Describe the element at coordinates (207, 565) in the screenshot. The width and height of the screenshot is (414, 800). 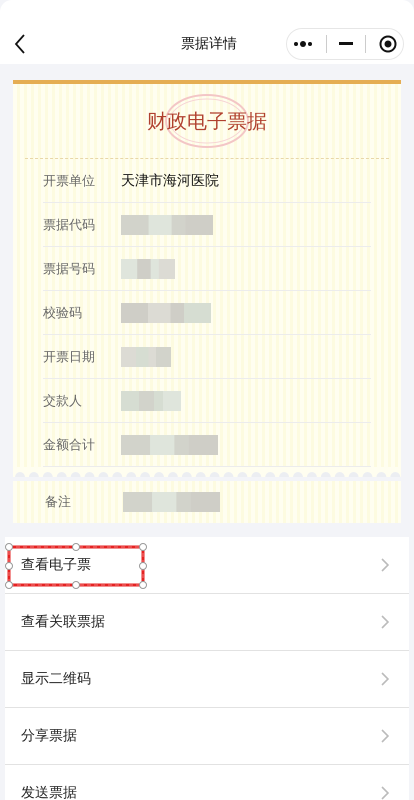
I see `menu-item: 查看电子票` at that location.